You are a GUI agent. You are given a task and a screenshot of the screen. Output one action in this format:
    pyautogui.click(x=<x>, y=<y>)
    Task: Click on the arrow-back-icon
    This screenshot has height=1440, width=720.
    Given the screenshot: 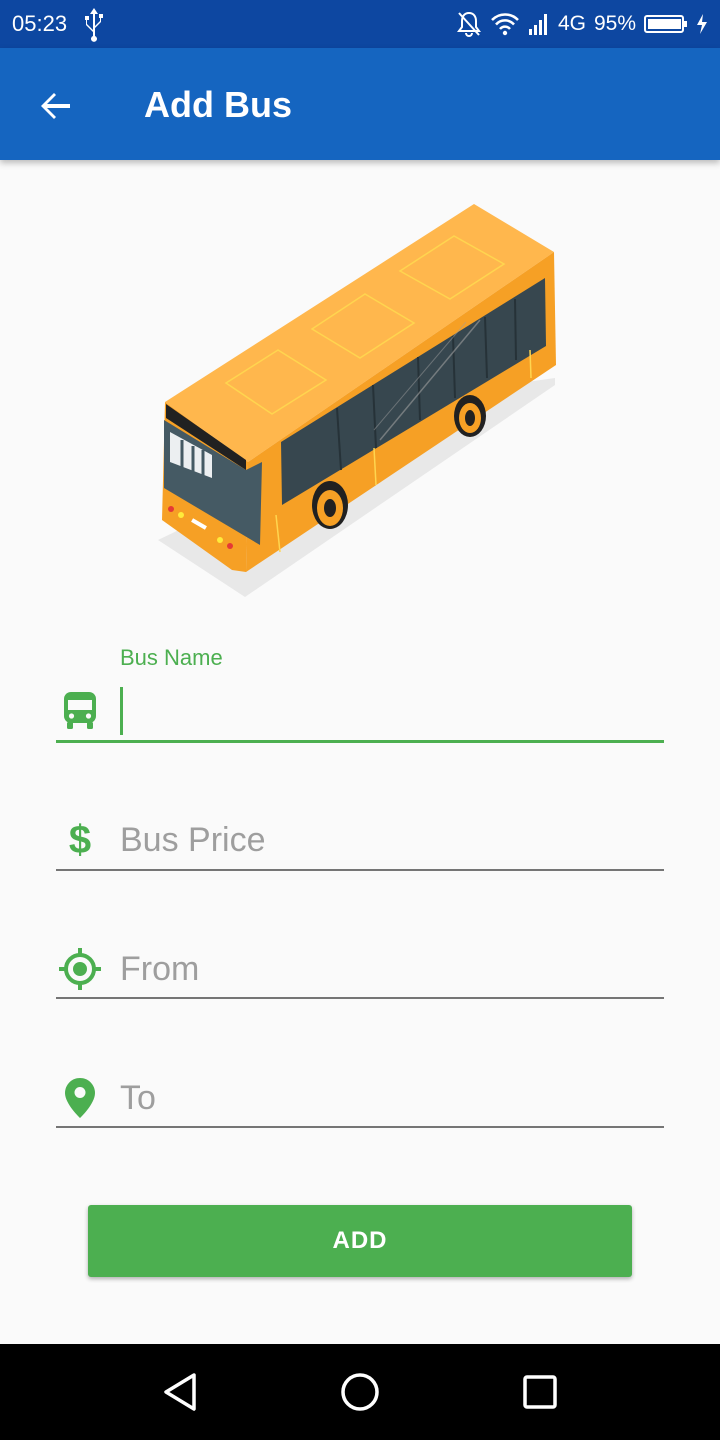 What is the action you would take?
    pyautogui.click(x=55, y=106)
    